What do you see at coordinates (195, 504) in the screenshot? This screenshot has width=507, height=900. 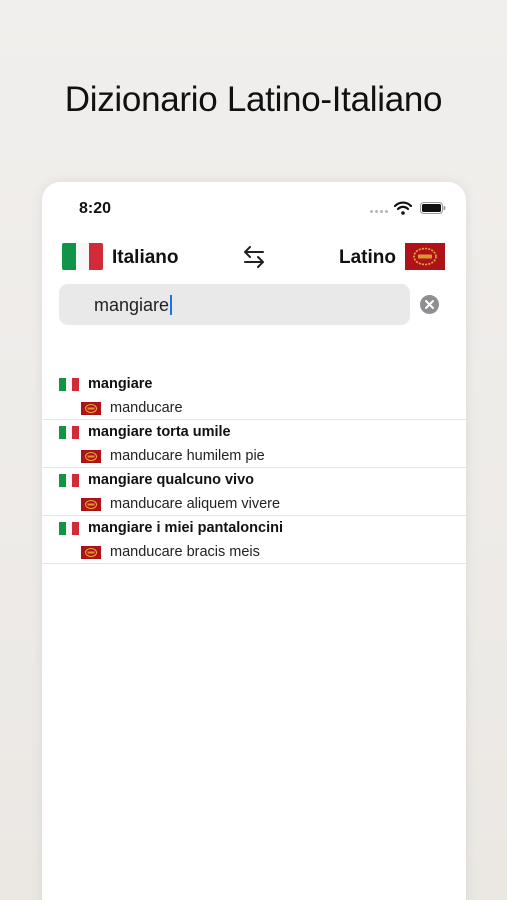 I see `latin-translation: manducare aliquem vivere` at bounding box center [195, 504].